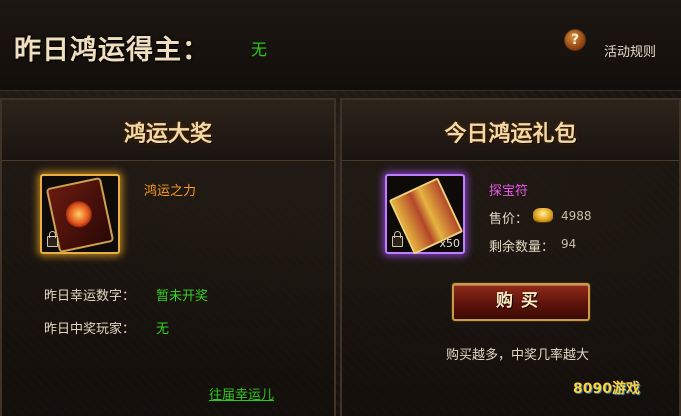  Describe the element at coordinates (575, 40) in the screenshot. I see `help-icon: ?` at that location.